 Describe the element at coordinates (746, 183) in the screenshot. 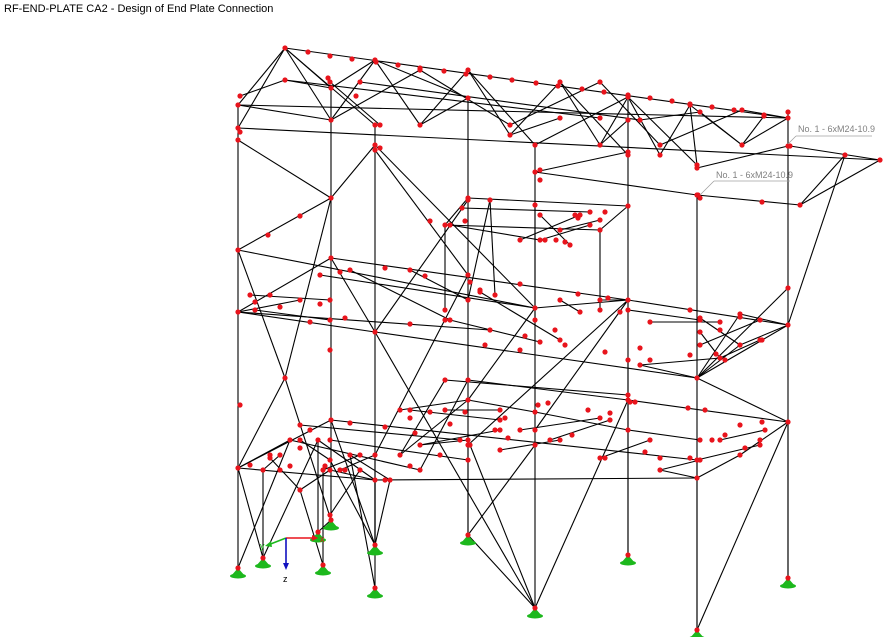

I see `connection-label-2: No. 1 - 6xM24-10.9` at that location.